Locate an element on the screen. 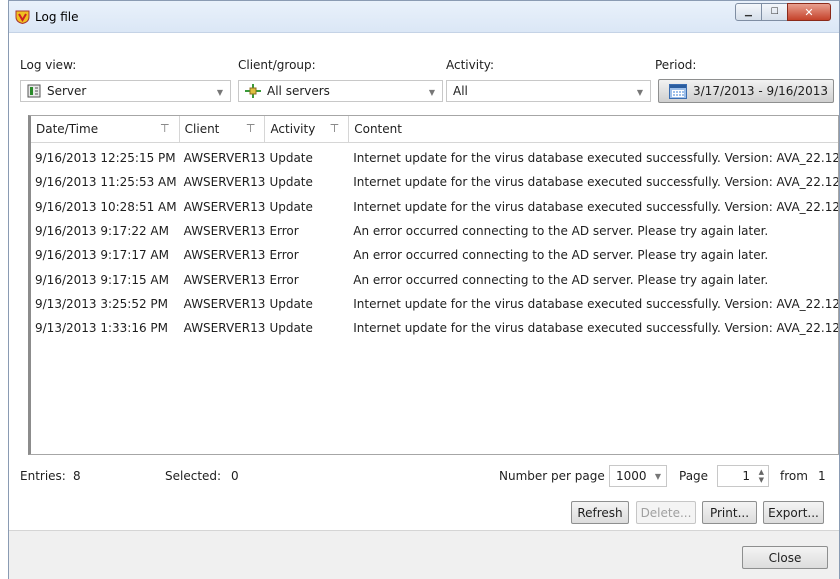 This screenshot has height=579, width=840. close-window-button: ✕ is located at coordinates (809, 12).